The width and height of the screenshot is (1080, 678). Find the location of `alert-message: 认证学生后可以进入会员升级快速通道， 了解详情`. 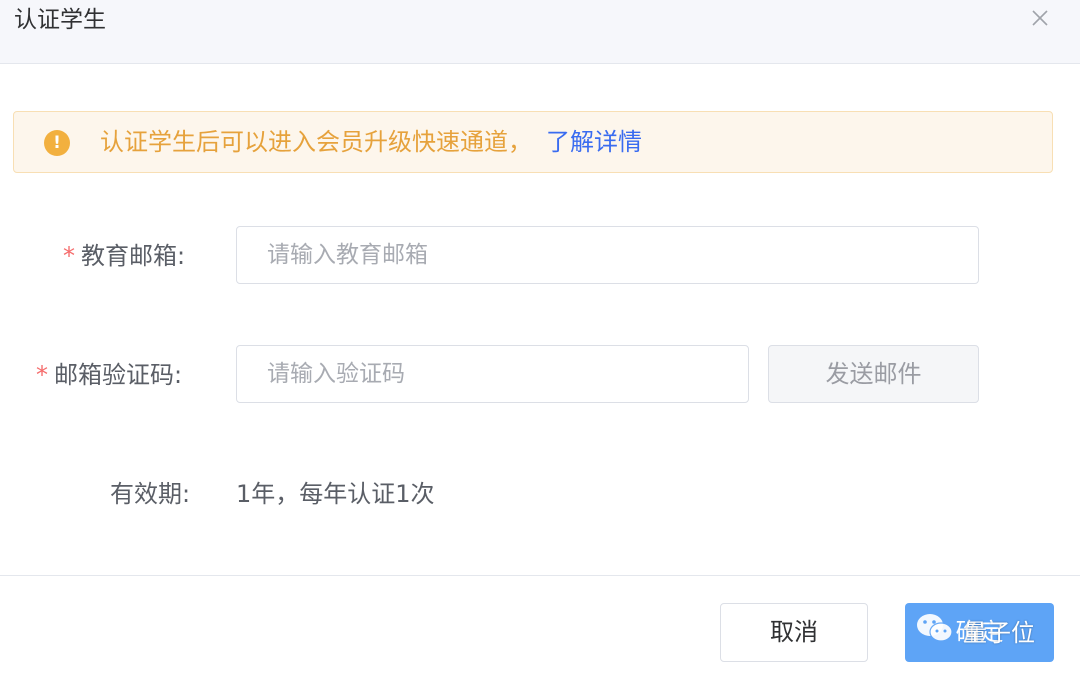

alert-message: 认证学生后可以进入会员升级快速通道， 了解详情 is located at coordinates (371, 142).